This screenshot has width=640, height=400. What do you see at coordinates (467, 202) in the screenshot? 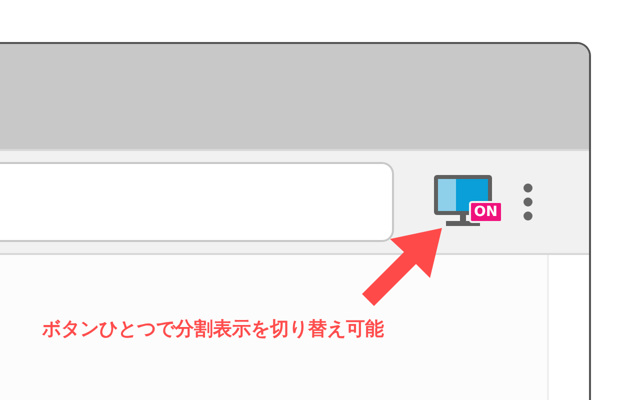
I see `split-view-button: ON` at bounding box center [467, 202].